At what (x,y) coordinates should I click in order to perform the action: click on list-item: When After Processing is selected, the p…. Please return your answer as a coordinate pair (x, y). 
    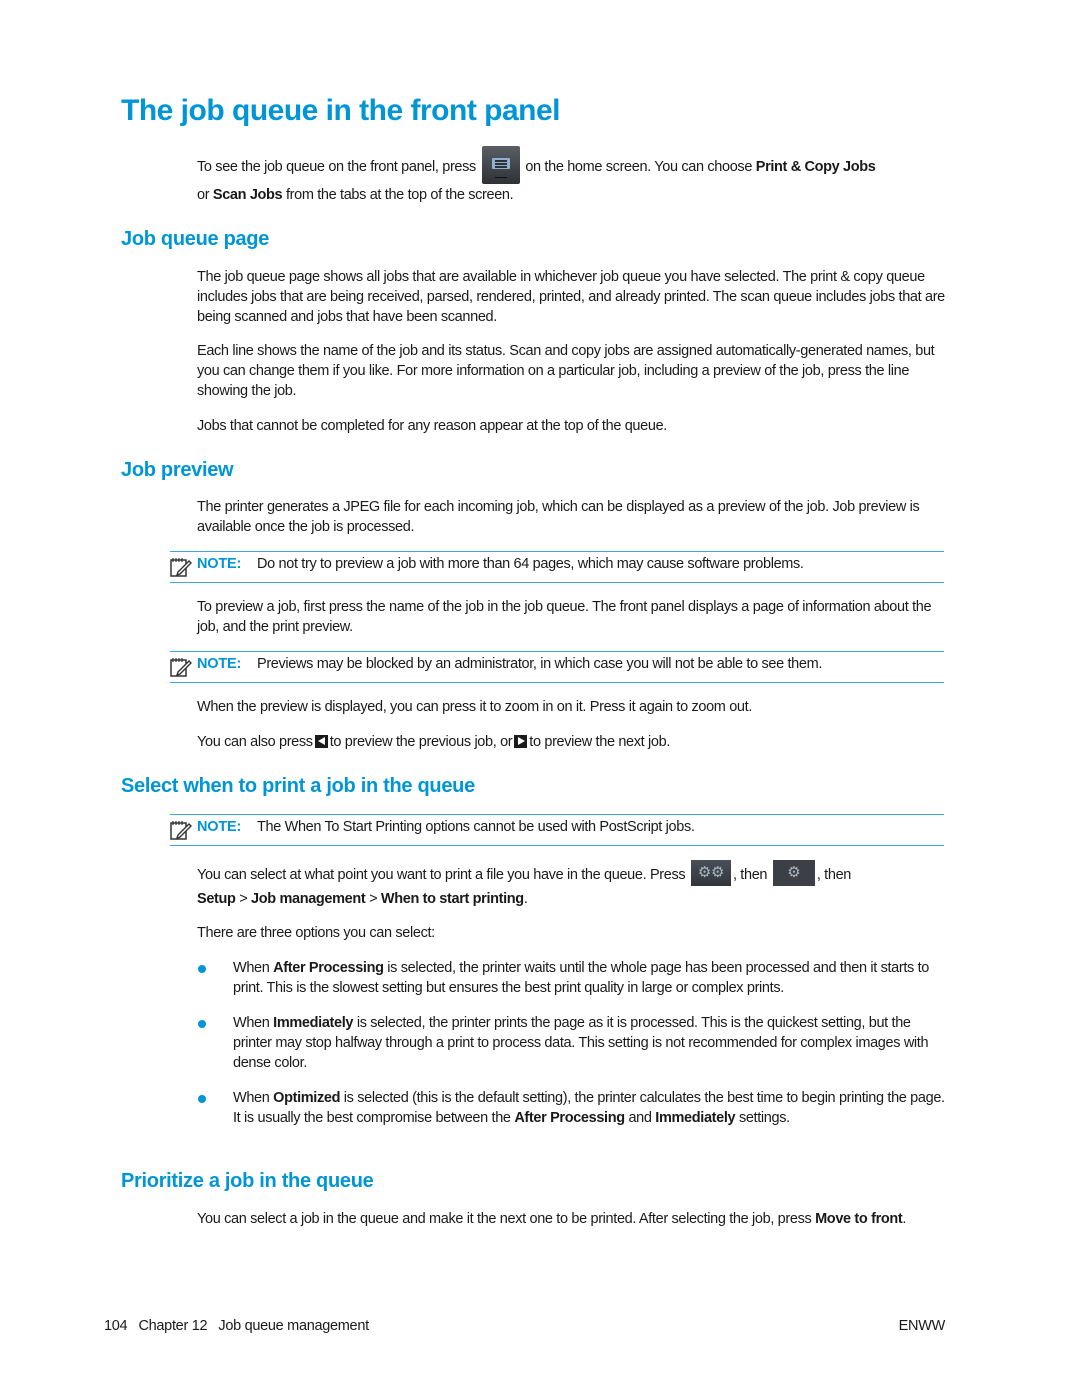
    Looking at the image, I should click on (590, 978).